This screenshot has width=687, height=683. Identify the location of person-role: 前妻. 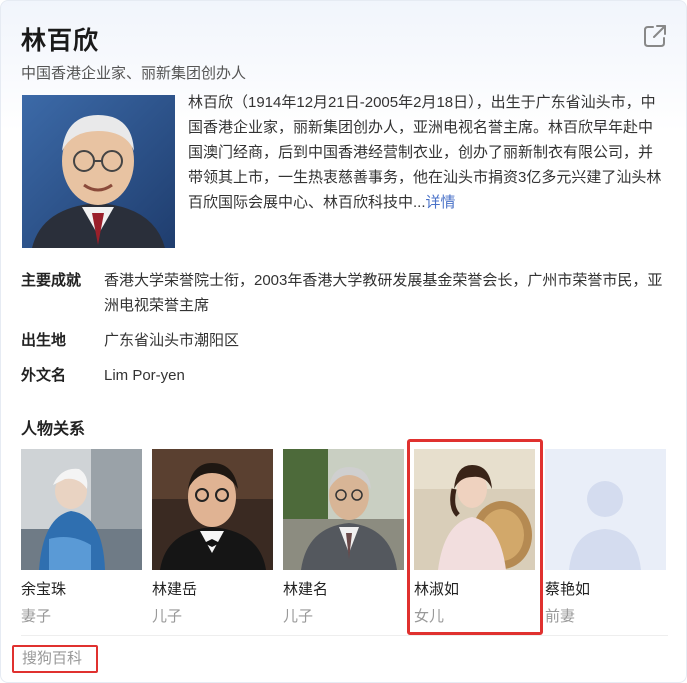
(560, 616).